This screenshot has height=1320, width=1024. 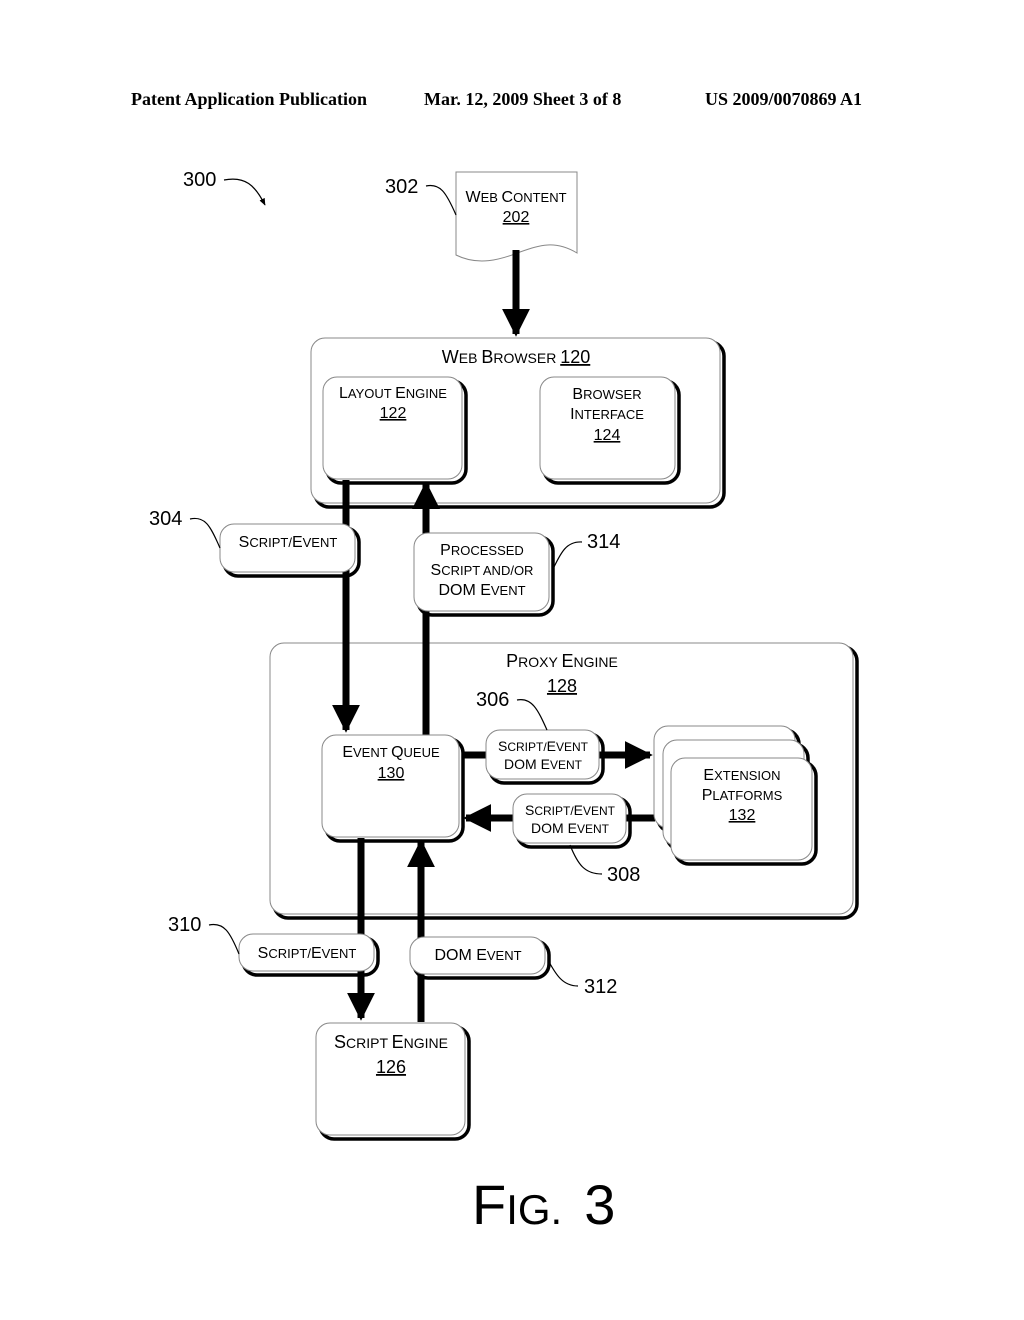 I want to click on ref-label-304: 304, so click(x=165, y=519).